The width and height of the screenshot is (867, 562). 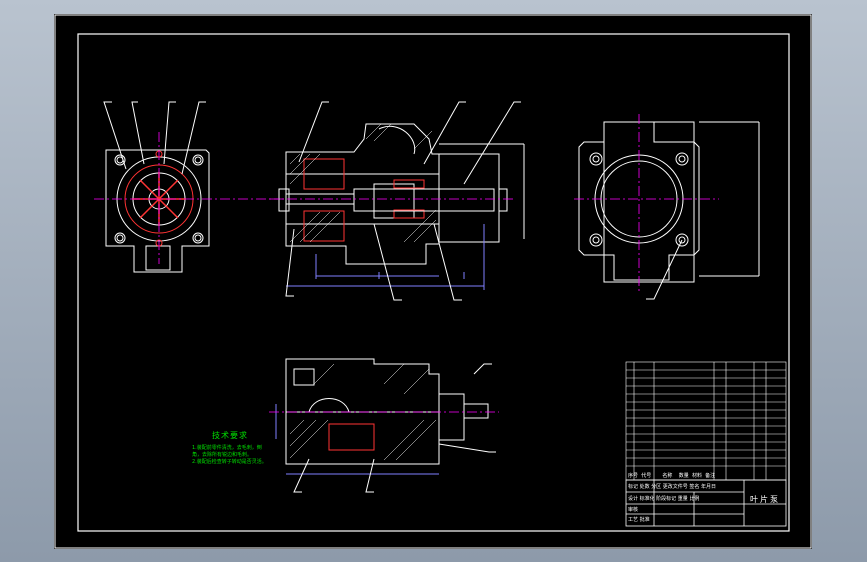 I want to click on bottom-section-view, so click(x=385, y=425).